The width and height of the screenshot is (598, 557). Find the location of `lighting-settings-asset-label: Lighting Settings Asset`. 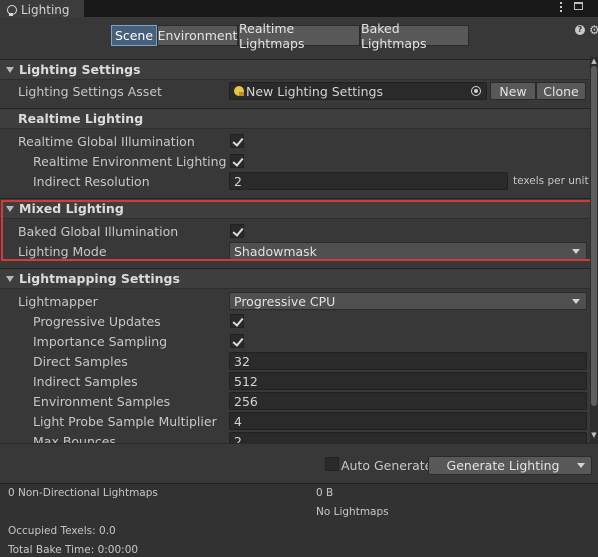

lighting-settings-asset-label: Lighting Settings Asset is located at coordinates (90, 91).